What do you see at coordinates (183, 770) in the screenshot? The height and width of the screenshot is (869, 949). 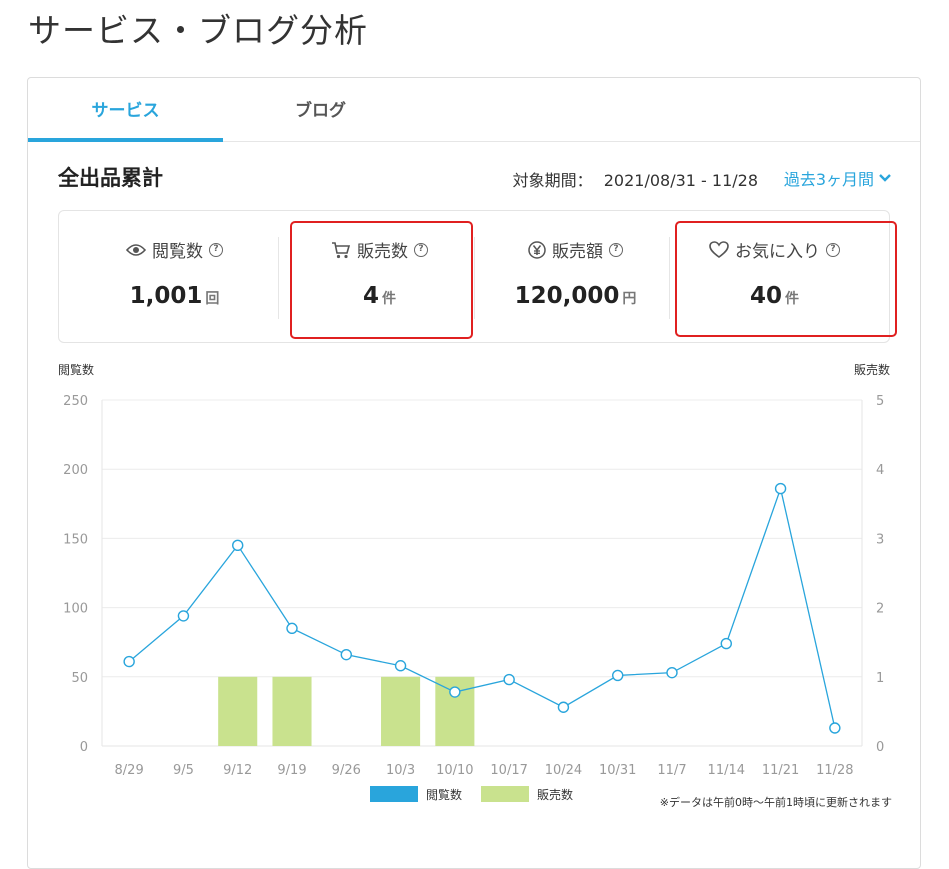 I see `x-tick-label: 9/5` at bounding box center [183, 770].